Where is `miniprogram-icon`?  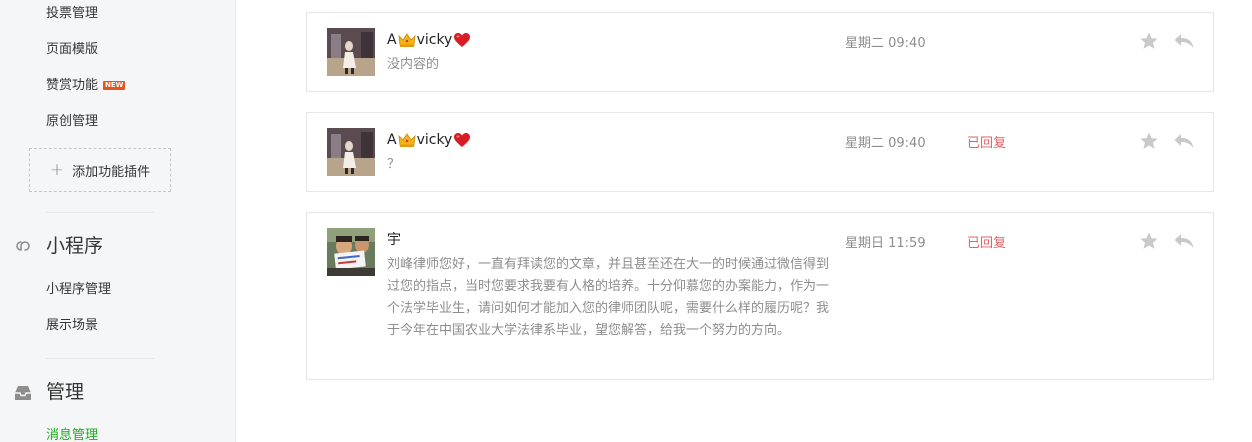 miniprogram-icon is located at coordinates (23, 246).